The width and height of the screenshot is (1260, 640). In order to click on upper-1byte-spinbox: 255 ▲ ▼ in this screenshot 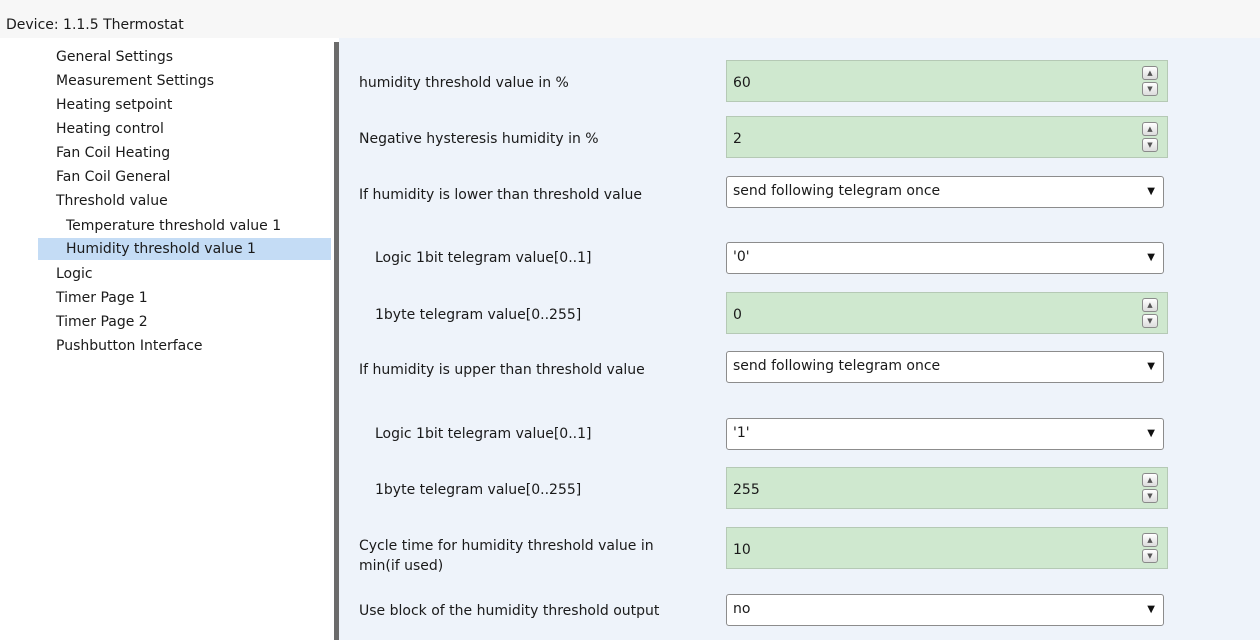, I will do `click(947, 488)`.